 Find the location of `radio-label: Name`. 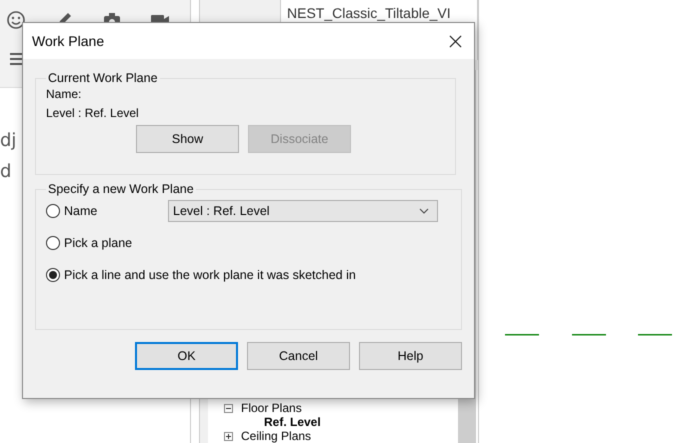

radio-label: Name is located at coordinates (116, 211).